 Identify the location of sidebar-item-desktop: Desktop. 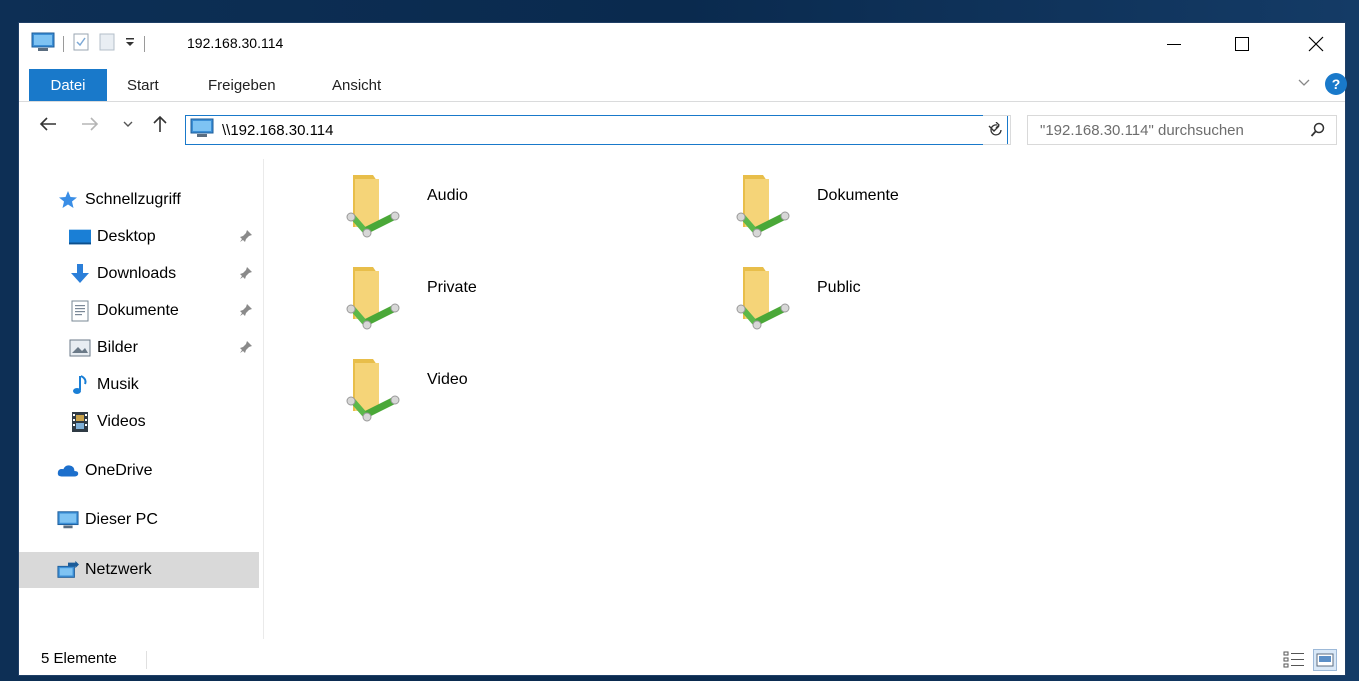
(139, 237).